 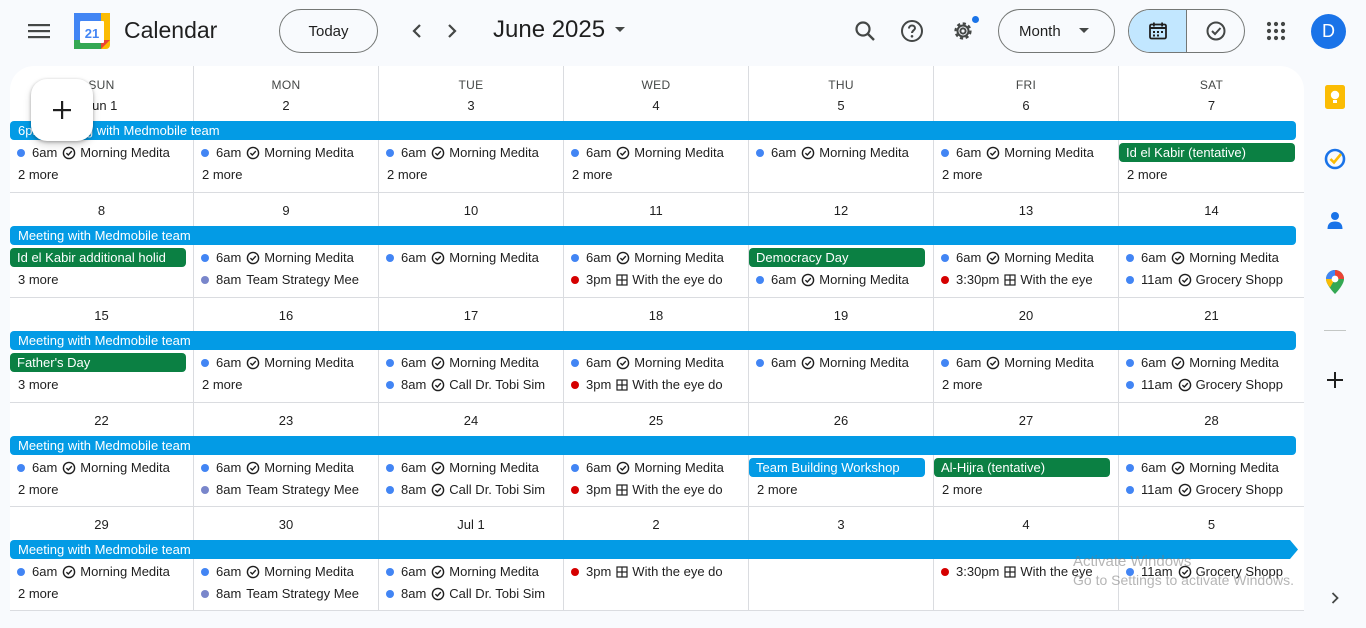 What do you see at coordinates (98, 362) in the screenshot?
I see `holiday-event-chip: Father's Day` at bounding box center [98, 362].